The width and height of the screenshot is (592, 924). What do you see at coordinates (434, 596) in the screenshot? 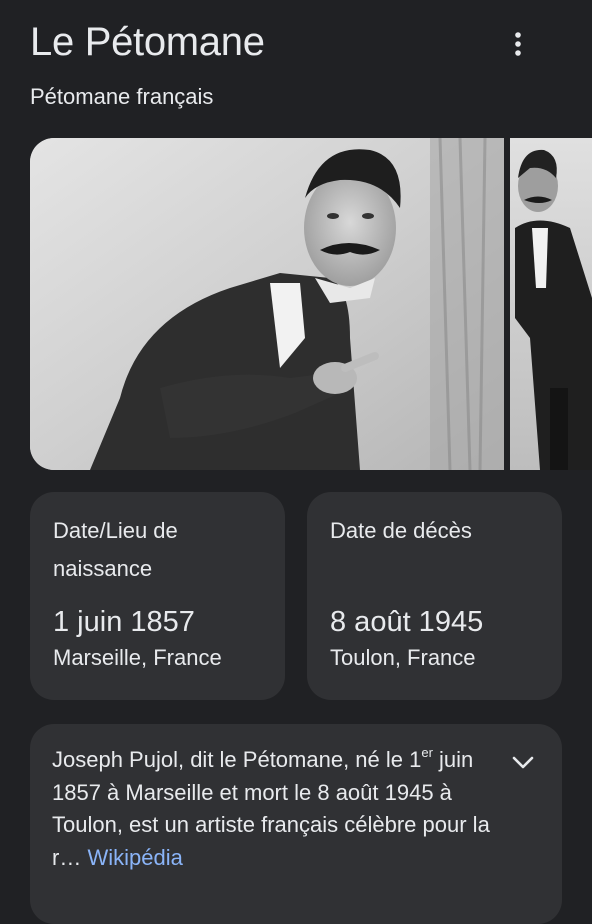
I see `death-info-card: Date de décès 8 août 1945 Toulon, France` at bounding box center [434, 596].